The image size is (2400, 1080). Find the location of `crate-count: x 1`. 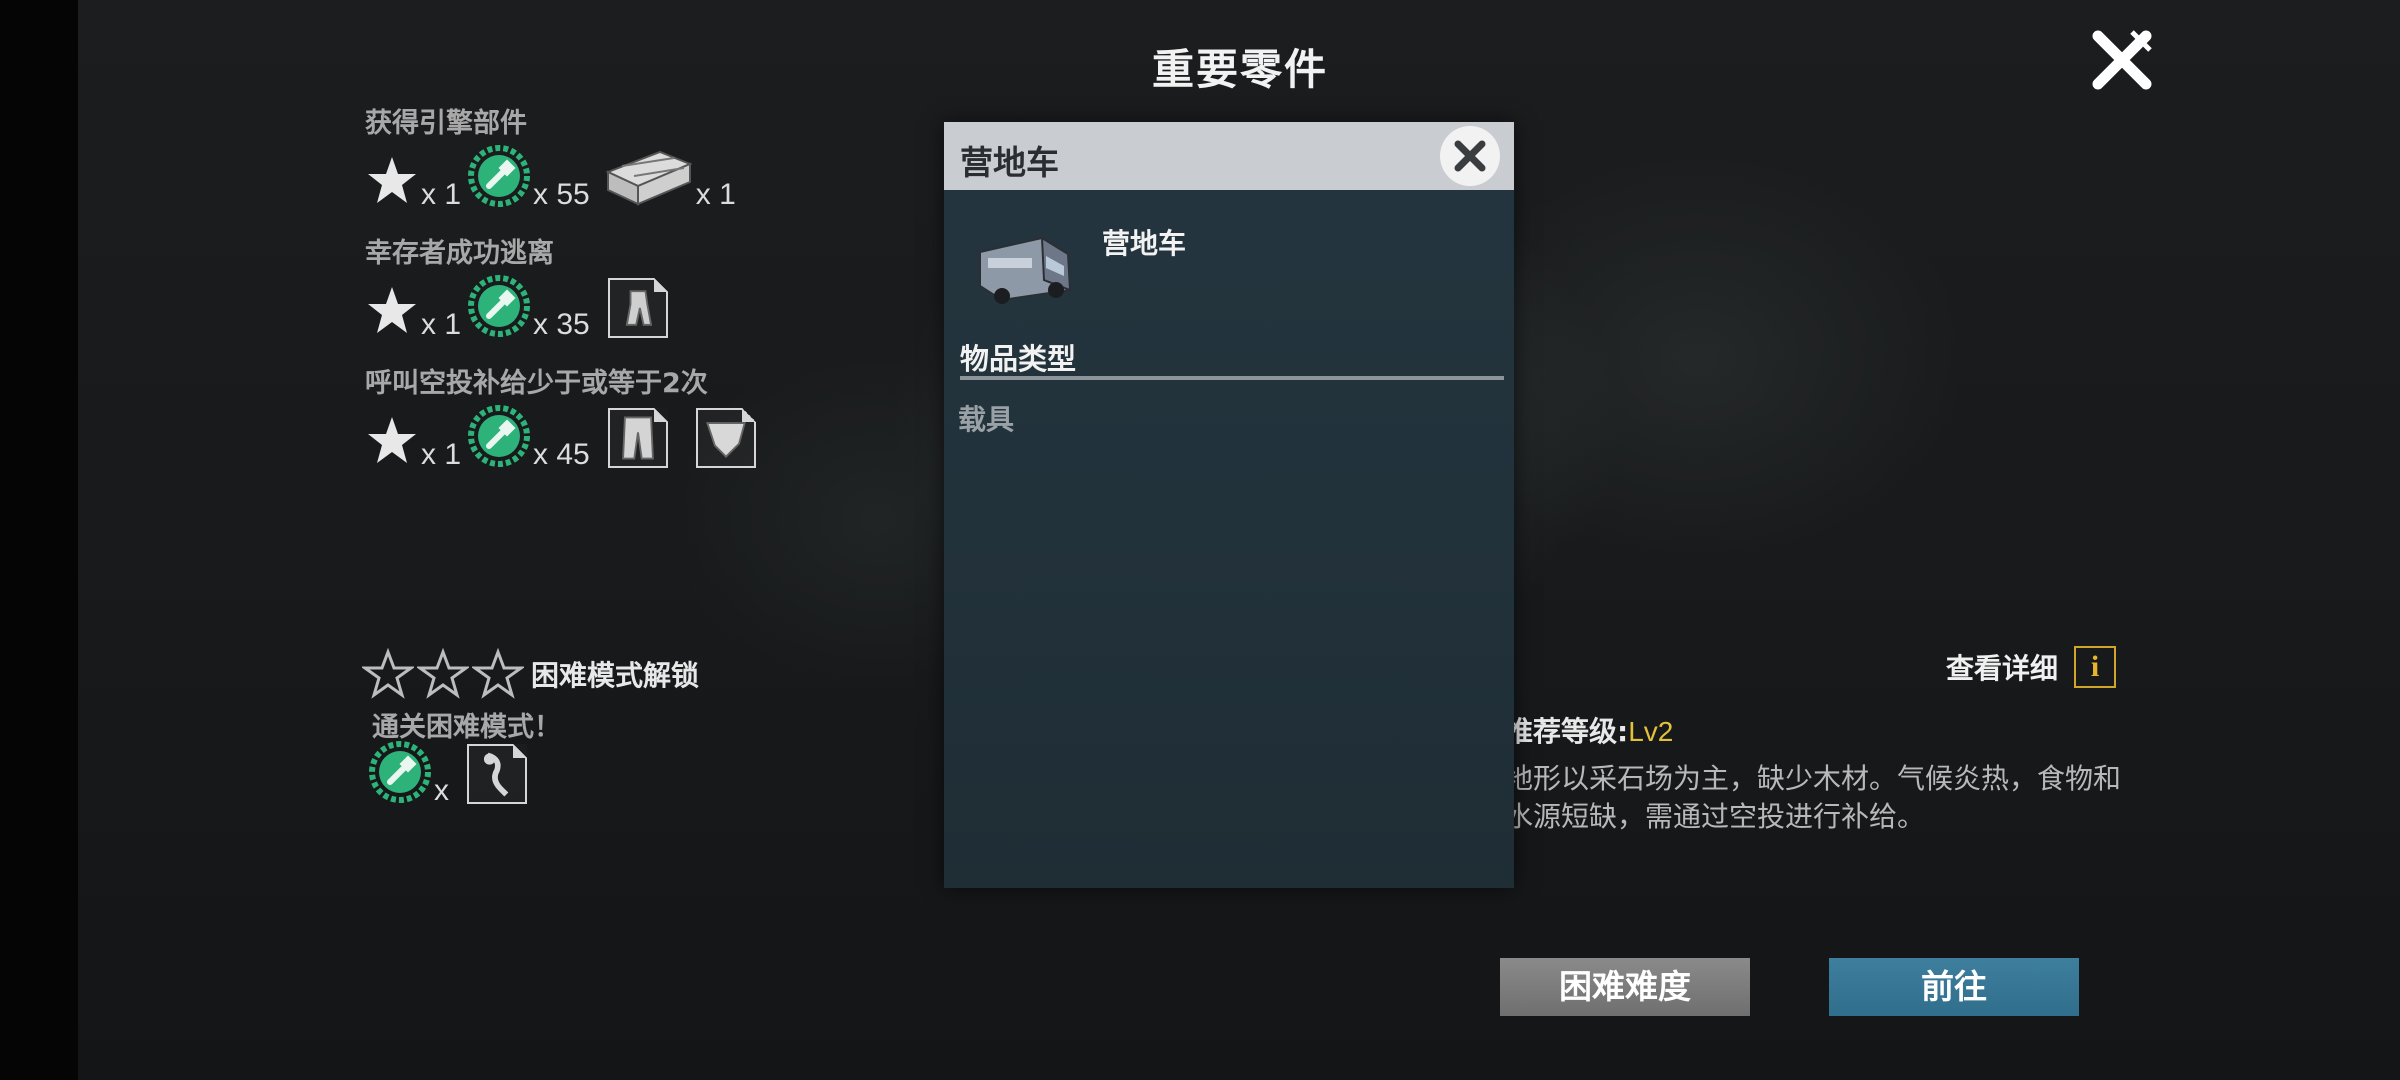

crate-count: x 1 is located at coordinates (715, 194).